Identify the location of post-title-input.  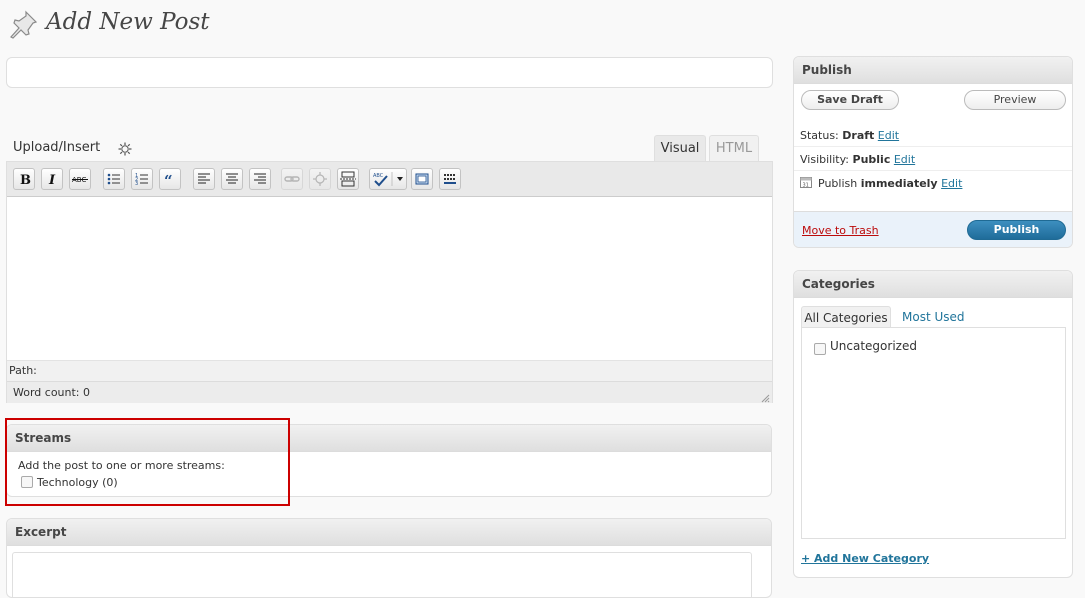
(389, 72).